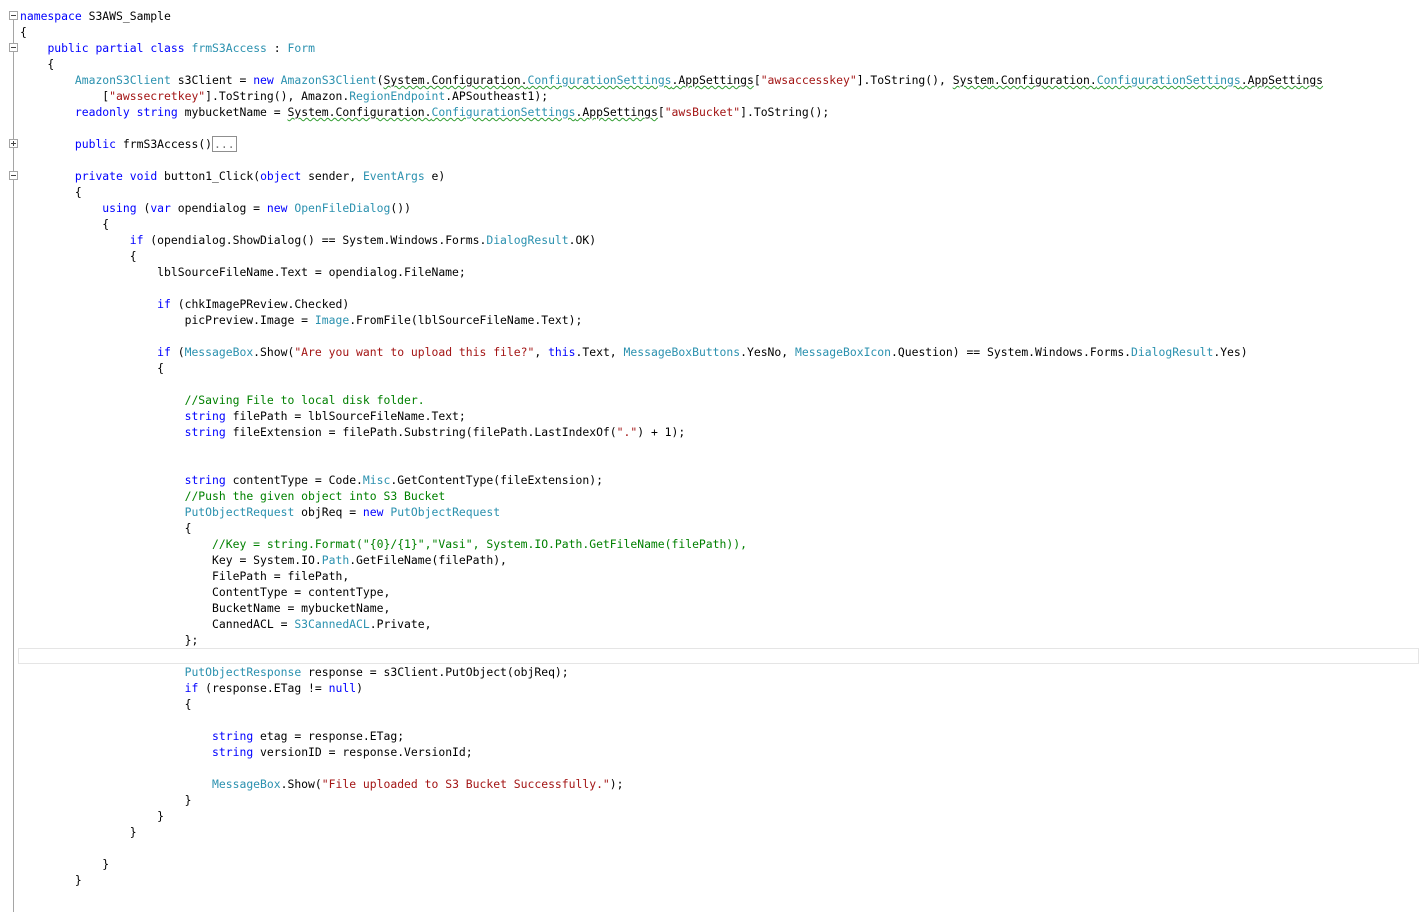  What do you see at coordinates (273, 688) in the screenshot?
I see `code-line: if (response.ETag != null)` at bounding box center [273, 688].